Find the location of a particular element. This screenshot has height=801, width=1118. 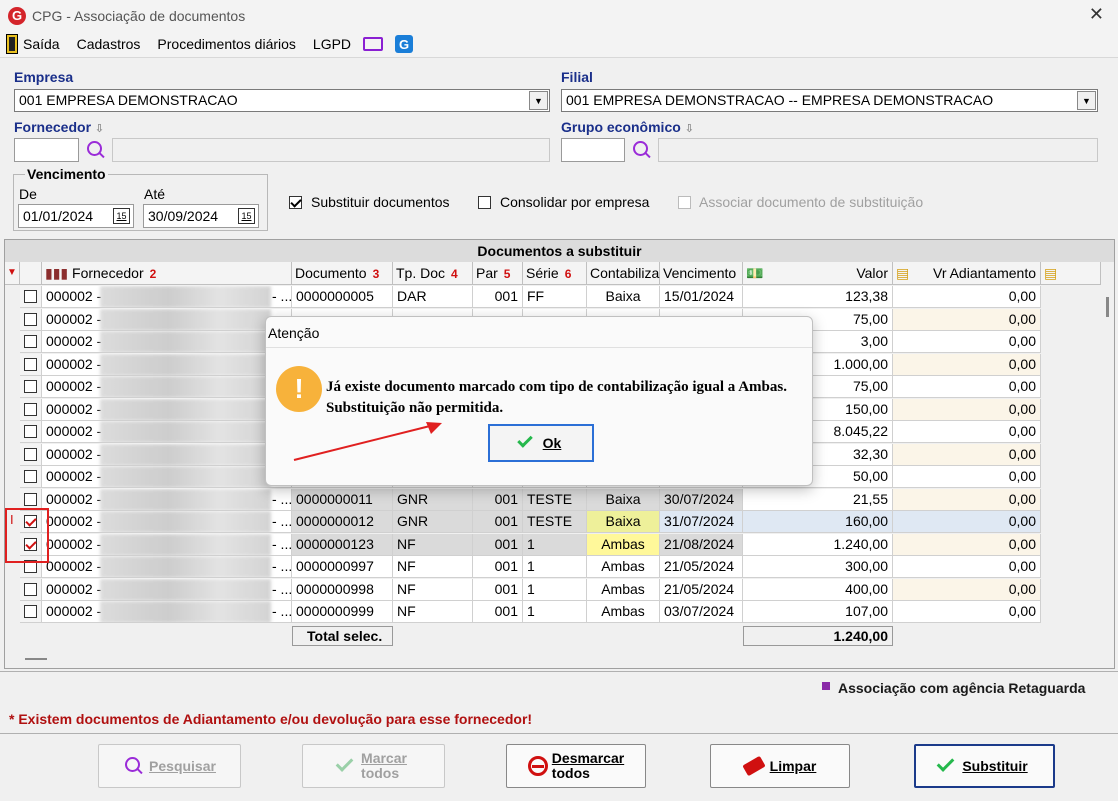

ok-button: Ok is located at coordinates (541, 443).